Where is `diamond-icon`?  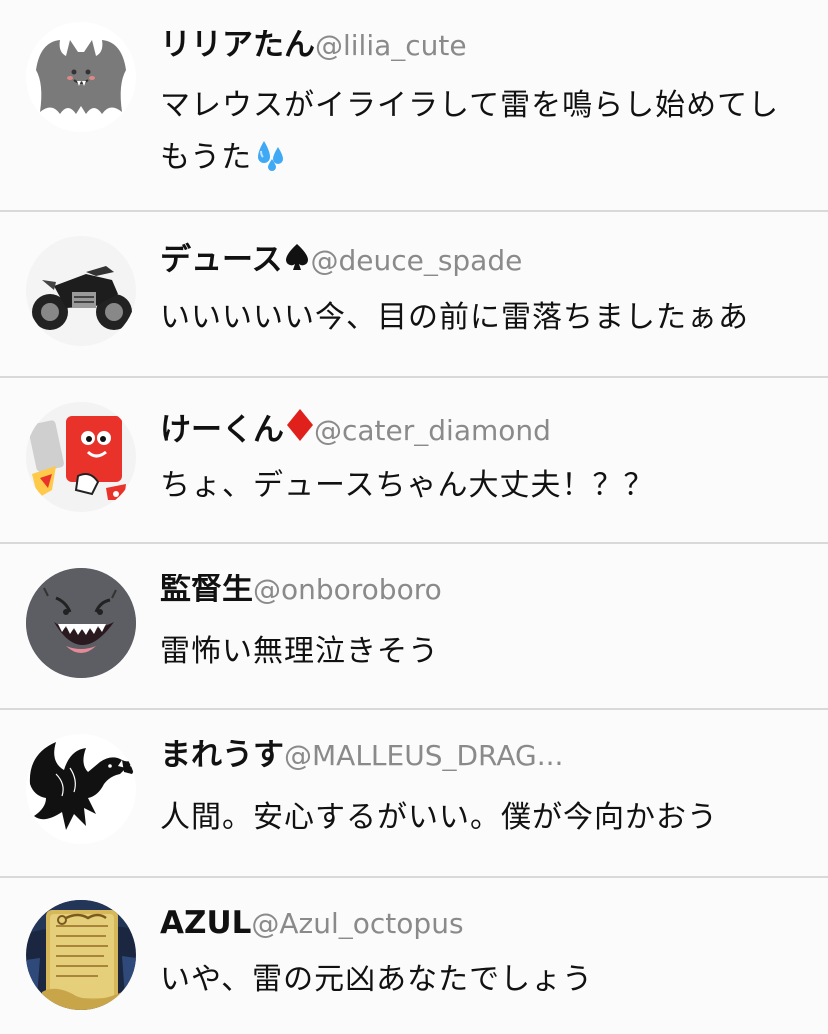
diamond-icon is located at coordinates (300, 426).